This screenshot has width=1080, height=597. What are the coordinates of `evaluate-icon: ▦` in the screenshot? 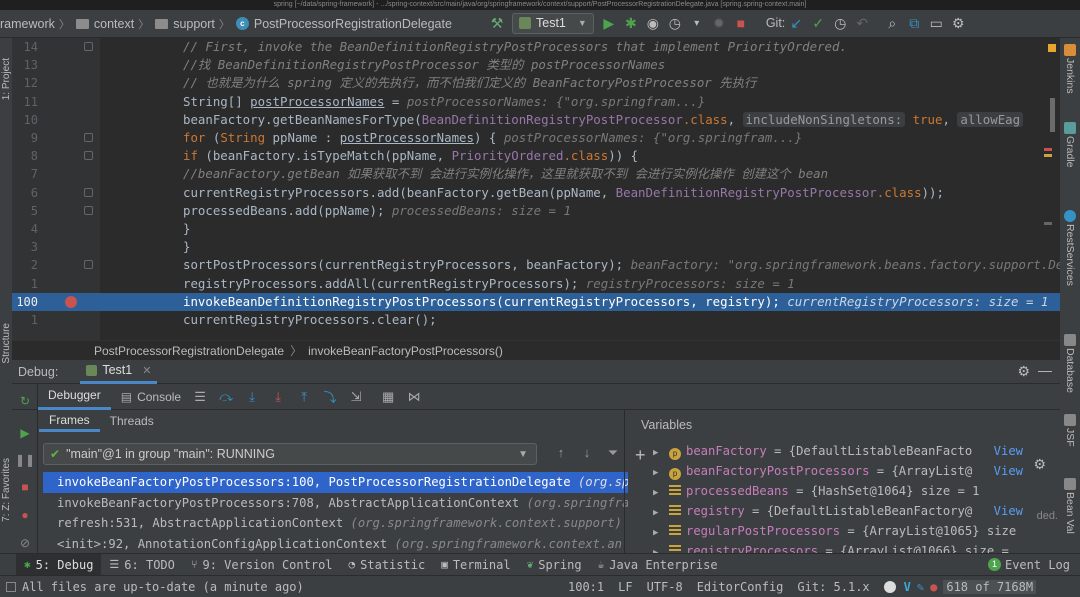 It's located at (388, 397).